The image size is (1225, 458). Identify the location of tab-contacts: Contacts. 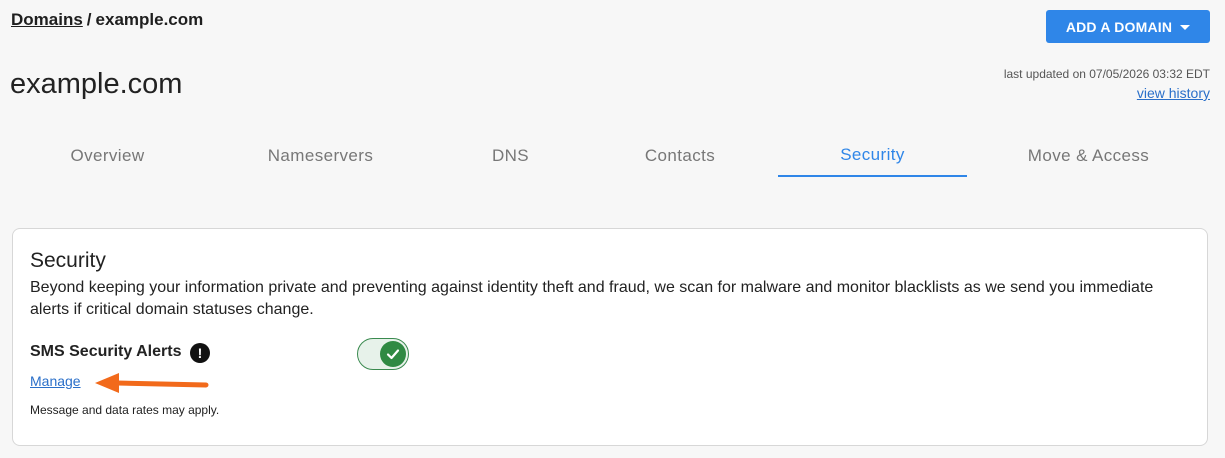
(680, 156).